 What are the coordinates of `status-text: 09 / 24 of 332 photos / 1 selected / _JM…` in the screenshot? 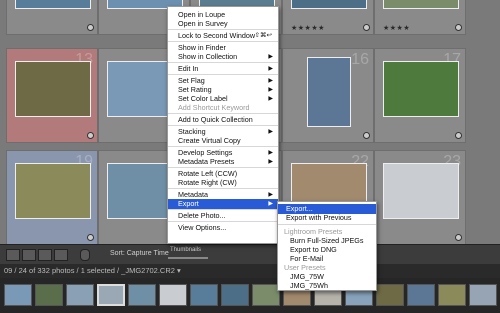 It's located at (92, 270).